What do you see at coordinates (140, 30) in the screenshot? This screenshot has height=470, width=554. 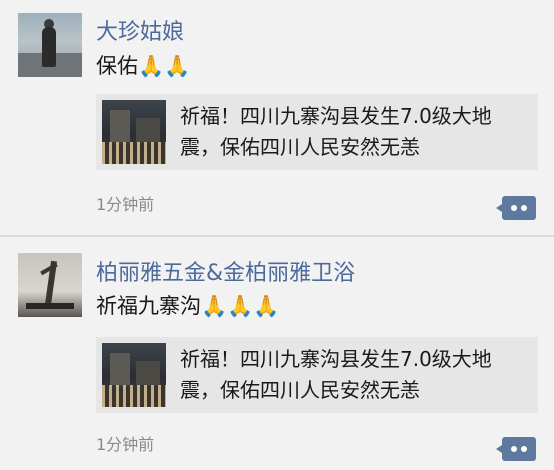 I see `author-name: 大珍姑娘` at bounding box center [140, 30].